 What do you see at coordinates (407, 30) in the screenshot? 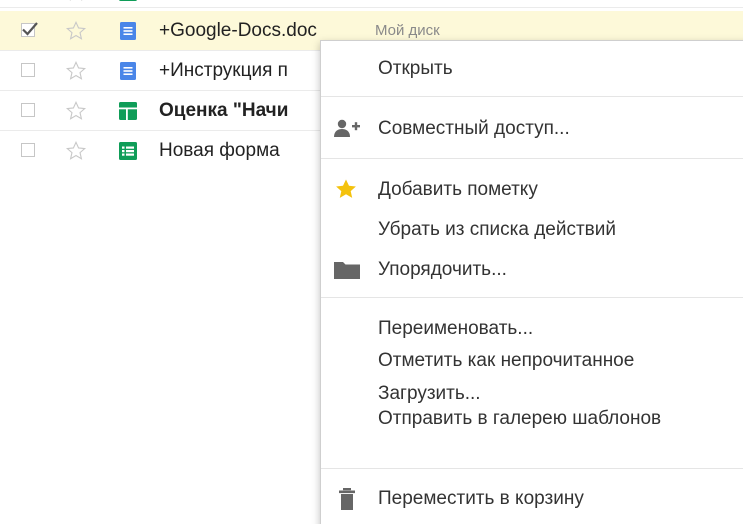
I see `file-owner: Мой диск` at bounding box center [407, 30].